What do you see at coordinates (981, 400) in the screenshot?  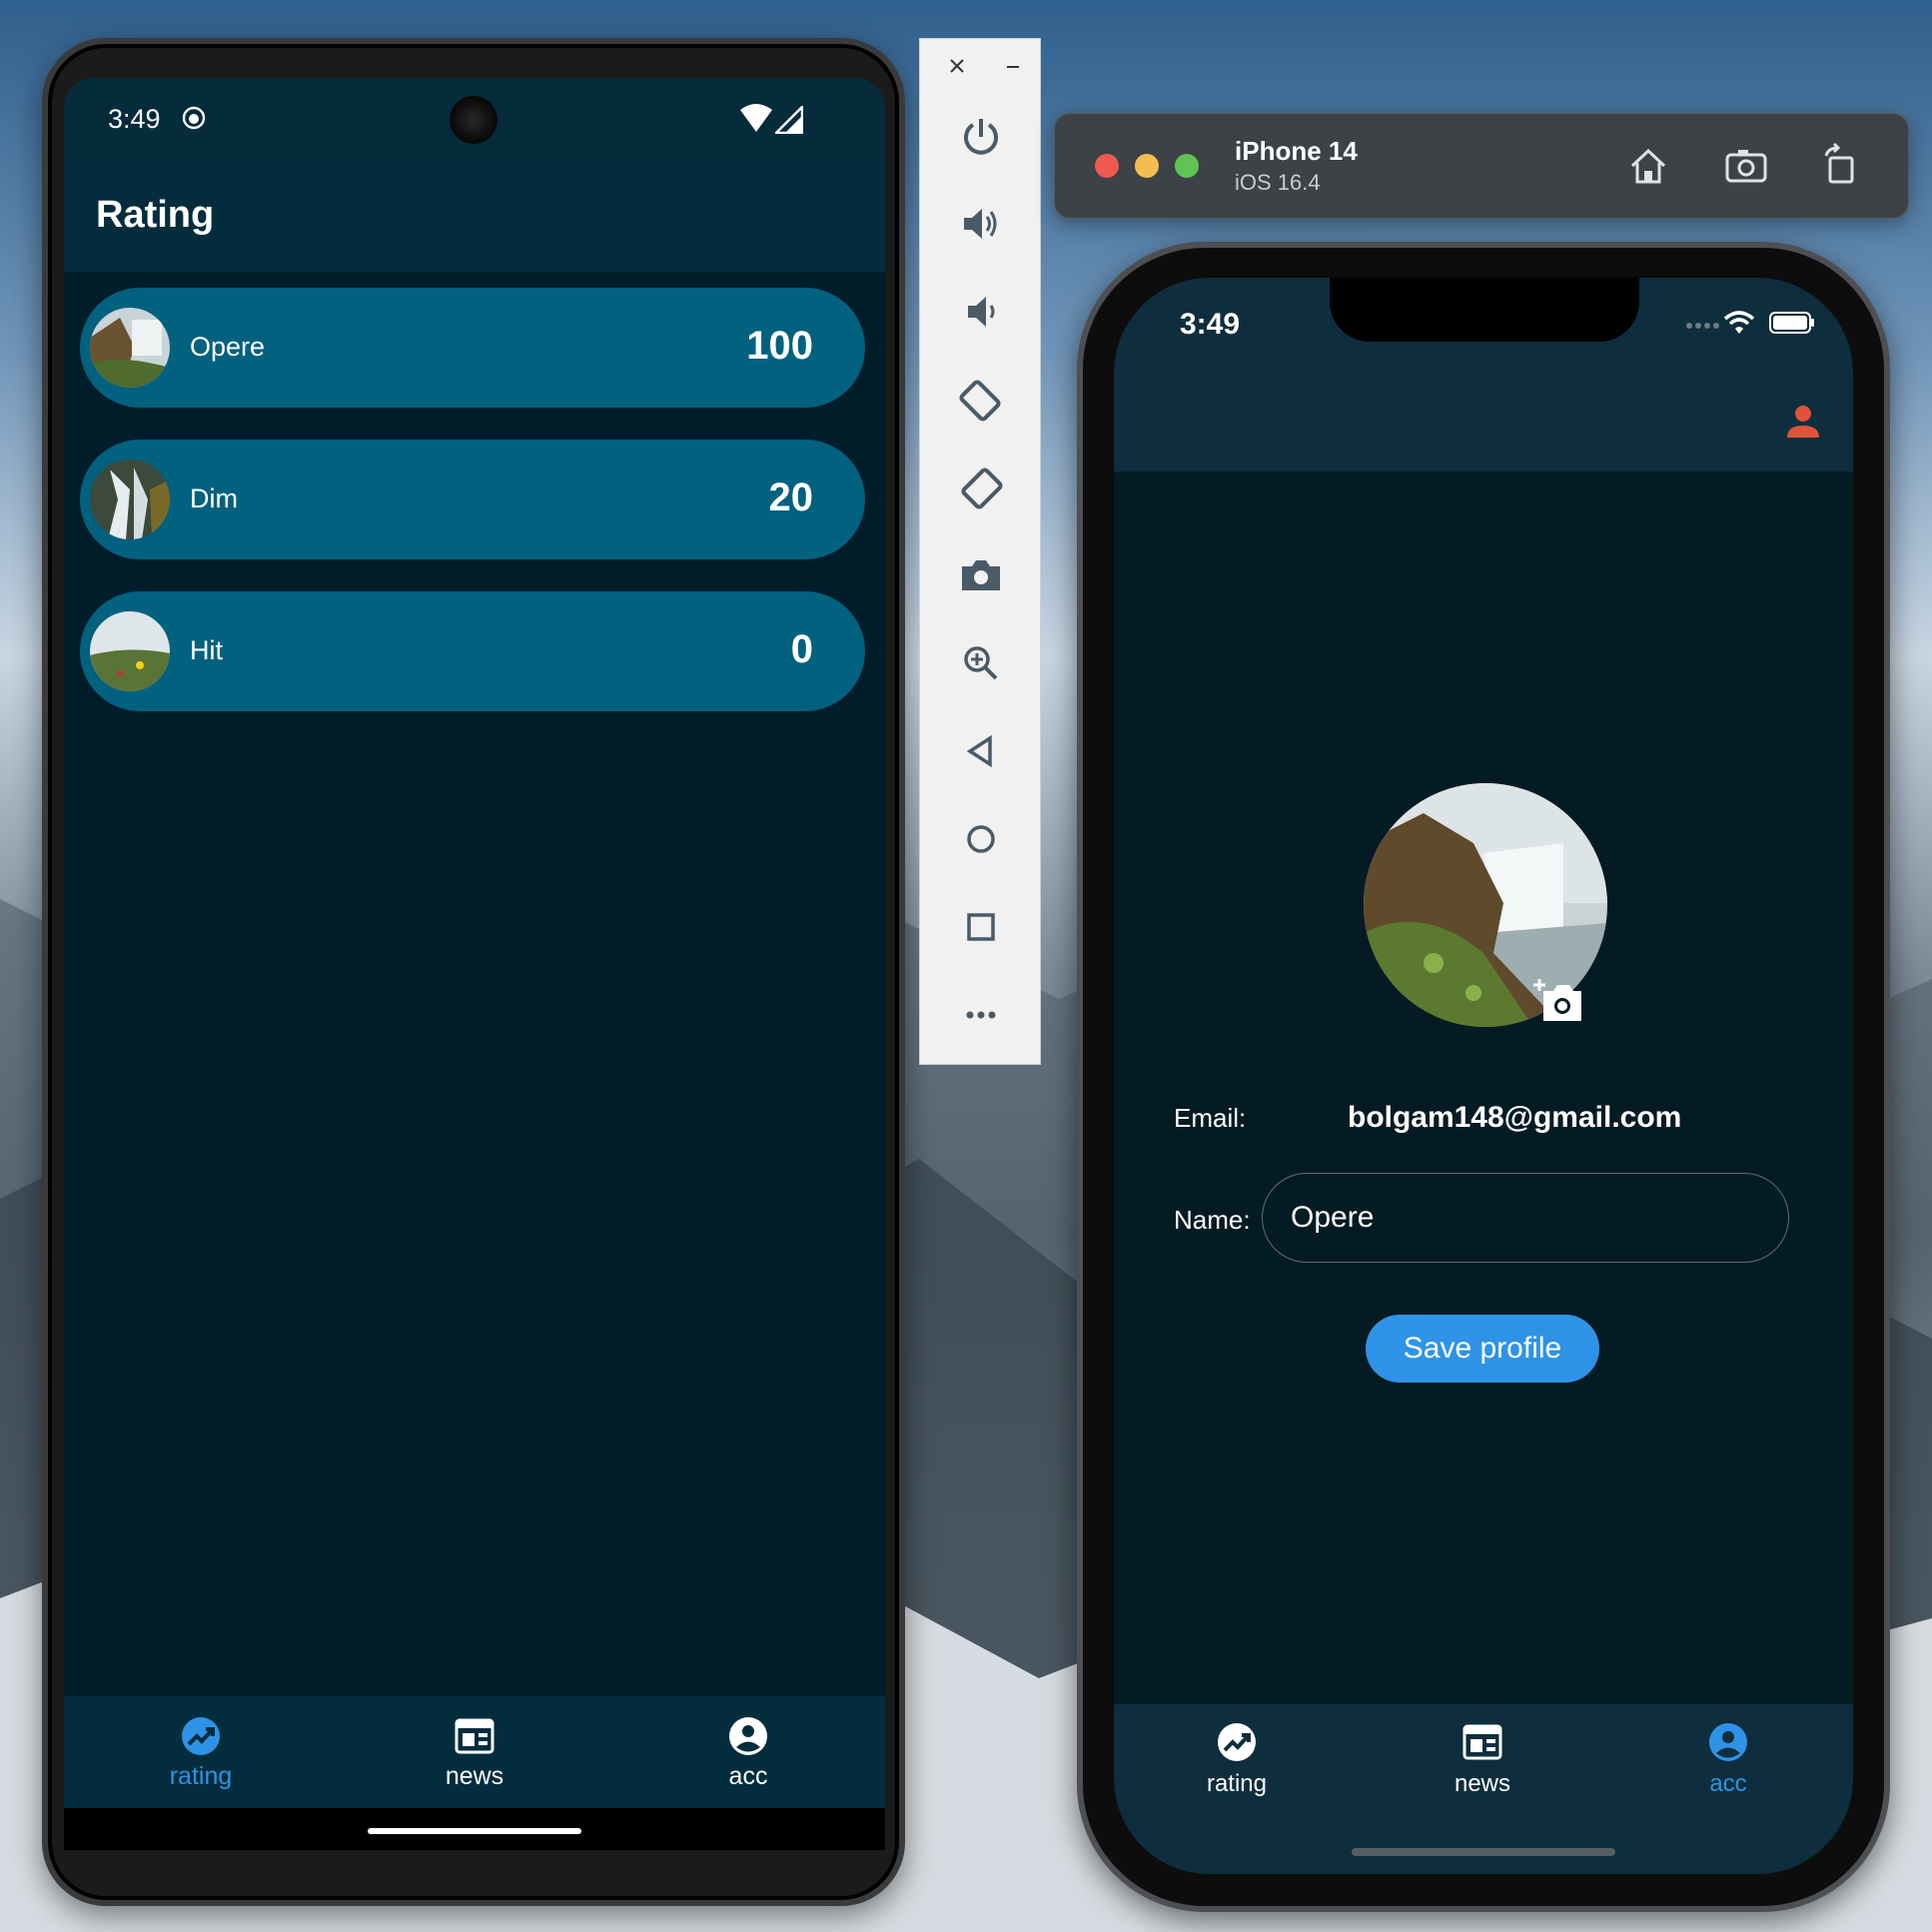 I see `rotate-left-icon` at bounding box center [981, 400].